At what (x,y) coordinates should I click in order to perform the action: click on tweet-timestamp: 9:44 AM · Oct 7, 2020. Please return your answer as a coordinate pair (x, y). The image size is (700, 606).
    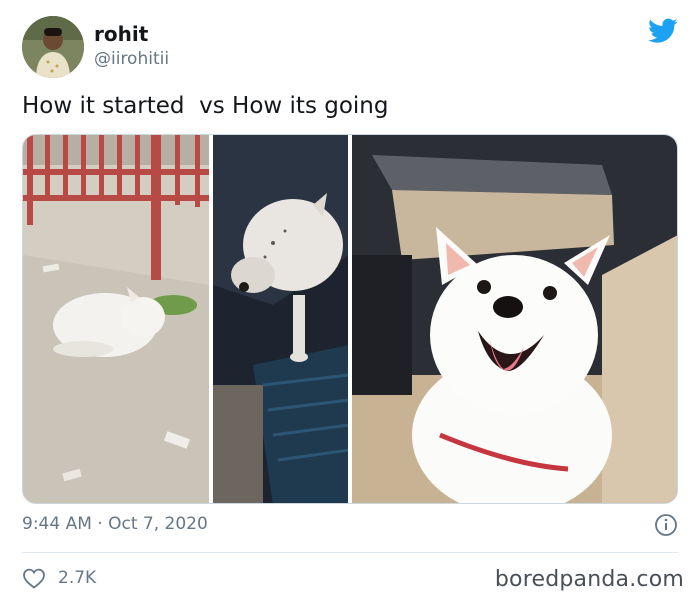
    Looking at the image, I should click on (115, 524).